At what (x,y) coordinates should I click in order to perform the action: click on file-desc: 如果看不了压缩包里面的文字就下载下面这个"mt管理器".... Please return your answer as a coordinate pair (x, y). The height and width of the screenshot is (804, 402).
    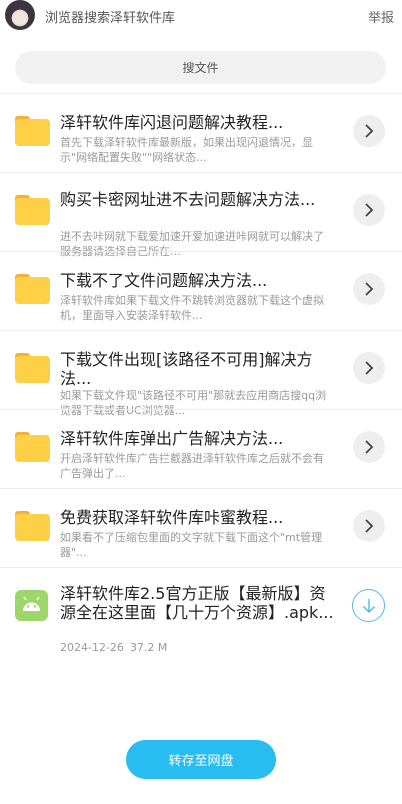
    Looking at the image, I should click on (191, 545).